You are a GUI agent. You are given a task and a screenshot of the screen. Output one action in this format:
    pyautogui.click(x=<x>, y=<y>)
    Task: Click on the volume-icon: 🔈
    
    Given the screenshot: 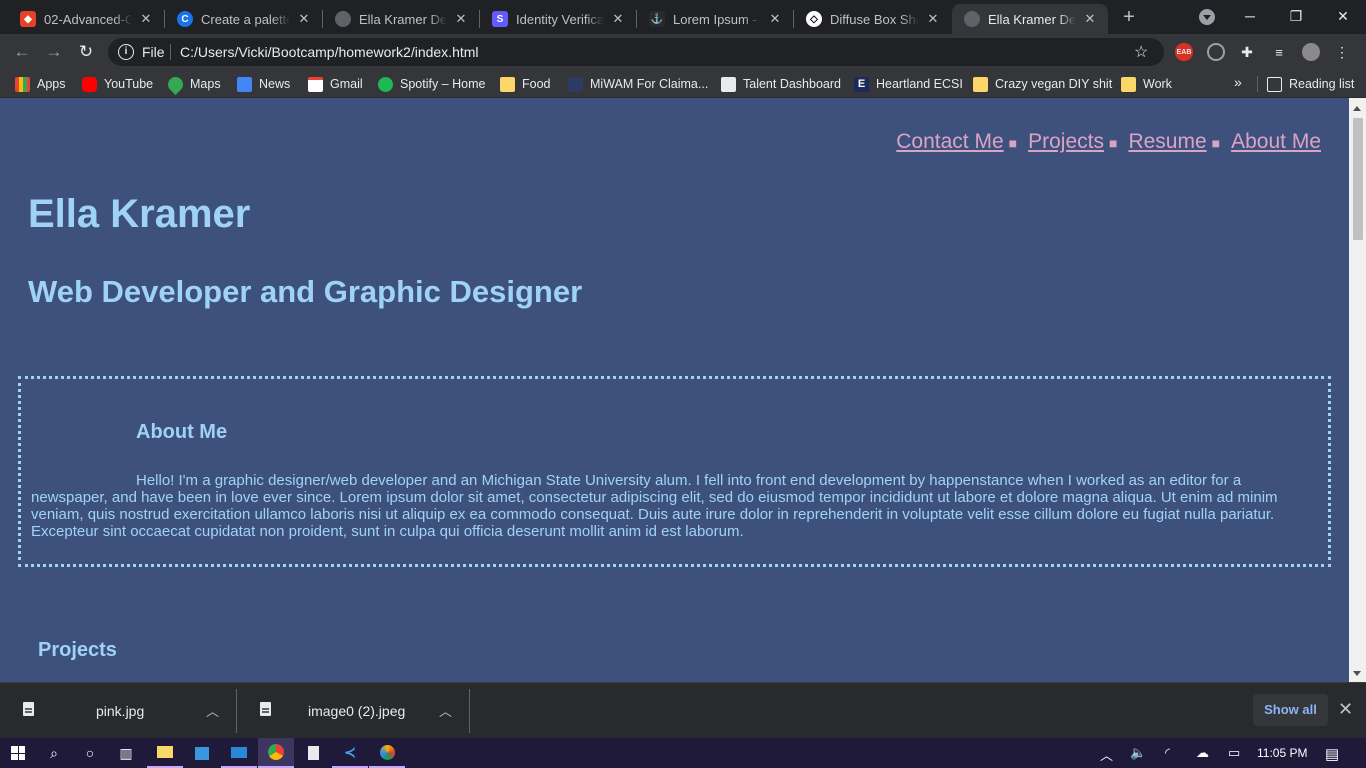 What is the action you would take?
    pyautogui.click(x=1138, y=753)
    